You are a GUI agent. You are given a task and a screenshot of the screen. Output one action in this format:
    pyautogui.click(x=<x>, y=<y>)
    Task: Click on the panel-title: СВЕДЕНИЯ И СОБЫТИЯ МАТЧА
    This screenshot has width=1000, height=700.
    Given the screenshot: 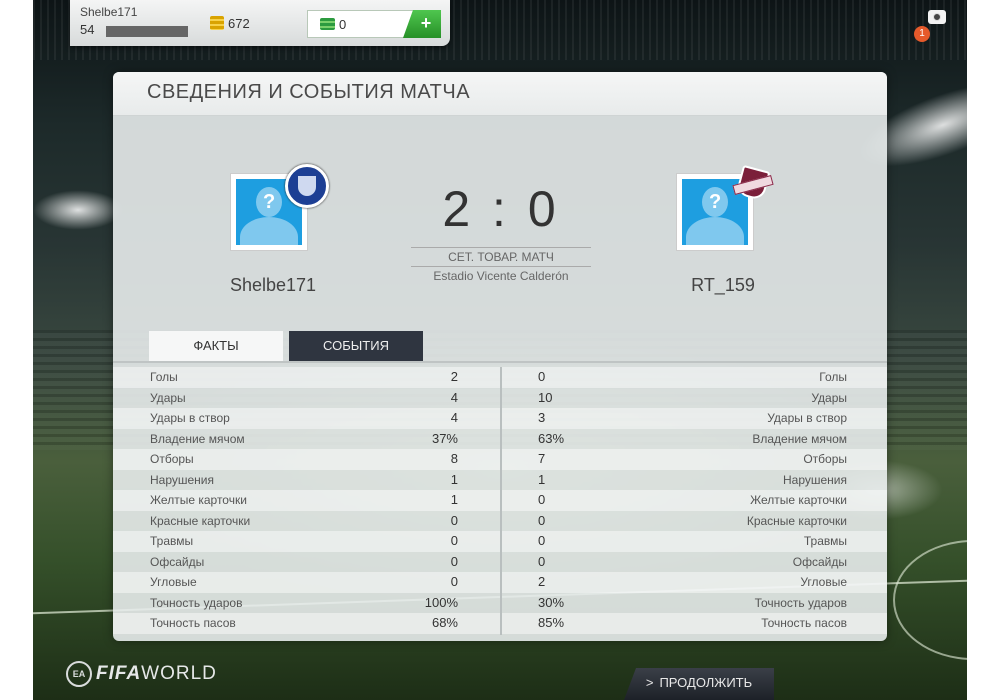 What is the action you would take?
    pyautogui.click(x=309, y=92)
    